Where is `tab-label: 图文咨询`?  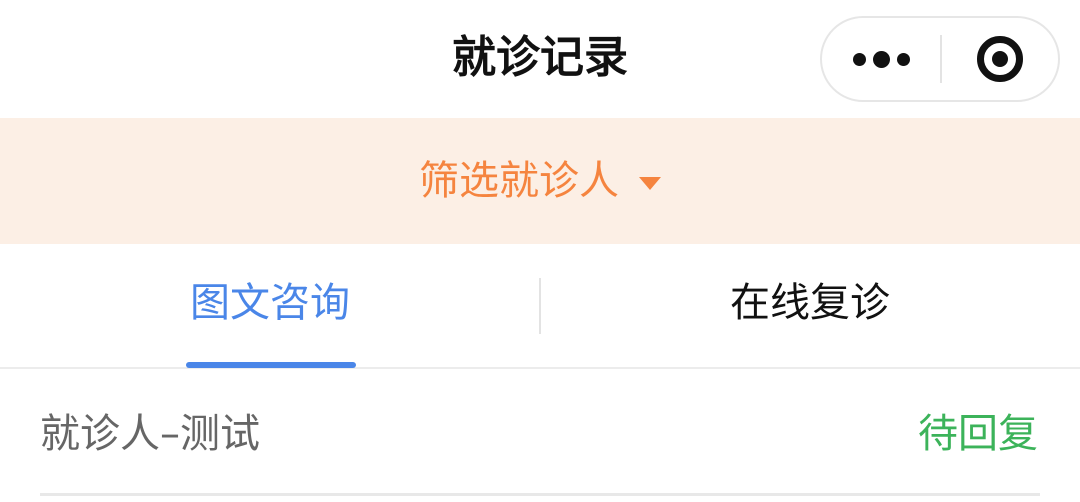
tab-label: 图文咨询 is located at coordinates (270, 302).